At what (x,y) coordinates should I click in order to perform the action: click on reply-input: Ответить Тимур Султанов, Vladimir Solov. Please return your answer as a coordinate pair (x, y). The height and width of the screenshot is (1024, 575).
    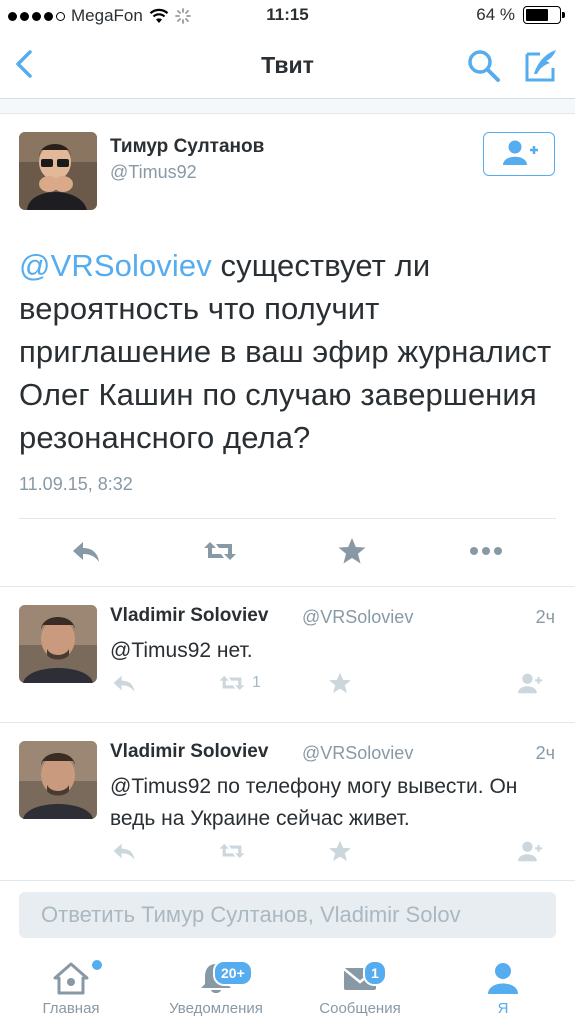
    Looking at the image, I should click on (287, 915).